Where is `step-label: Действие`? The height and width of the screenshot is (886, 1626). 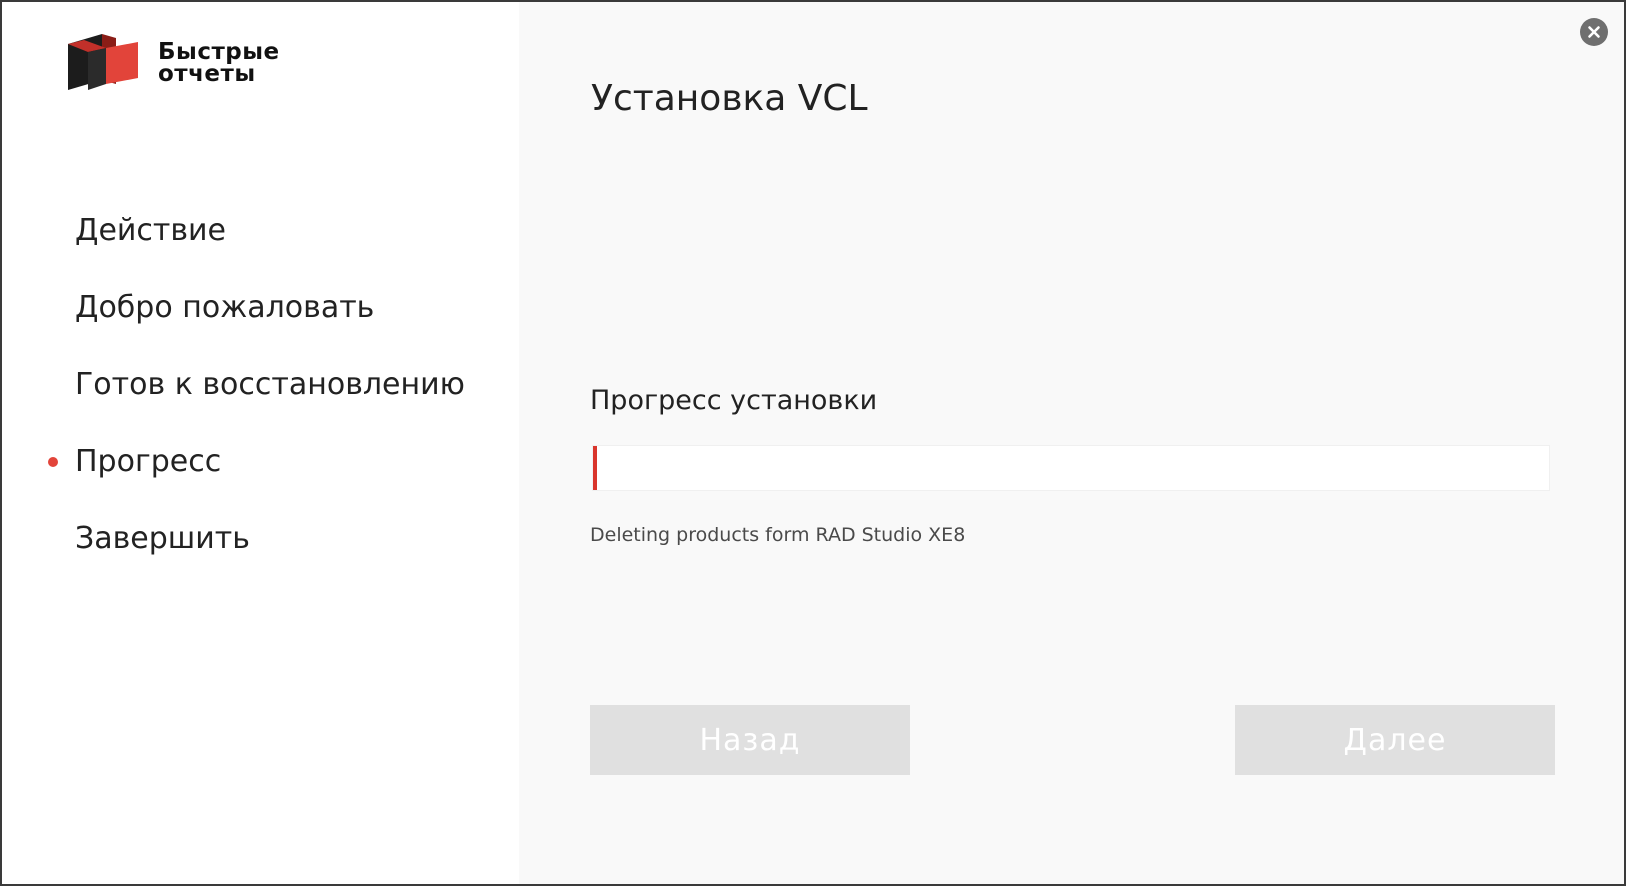 step-label: Действие is located at coordinates (150, 230).